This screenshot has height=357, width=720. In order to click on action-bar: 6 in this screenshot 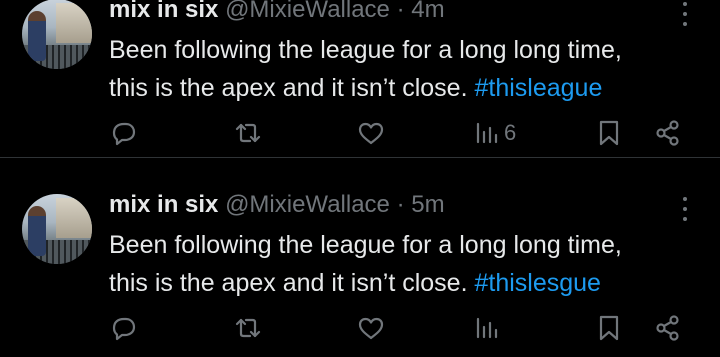, I will do `click(360, 133)`.